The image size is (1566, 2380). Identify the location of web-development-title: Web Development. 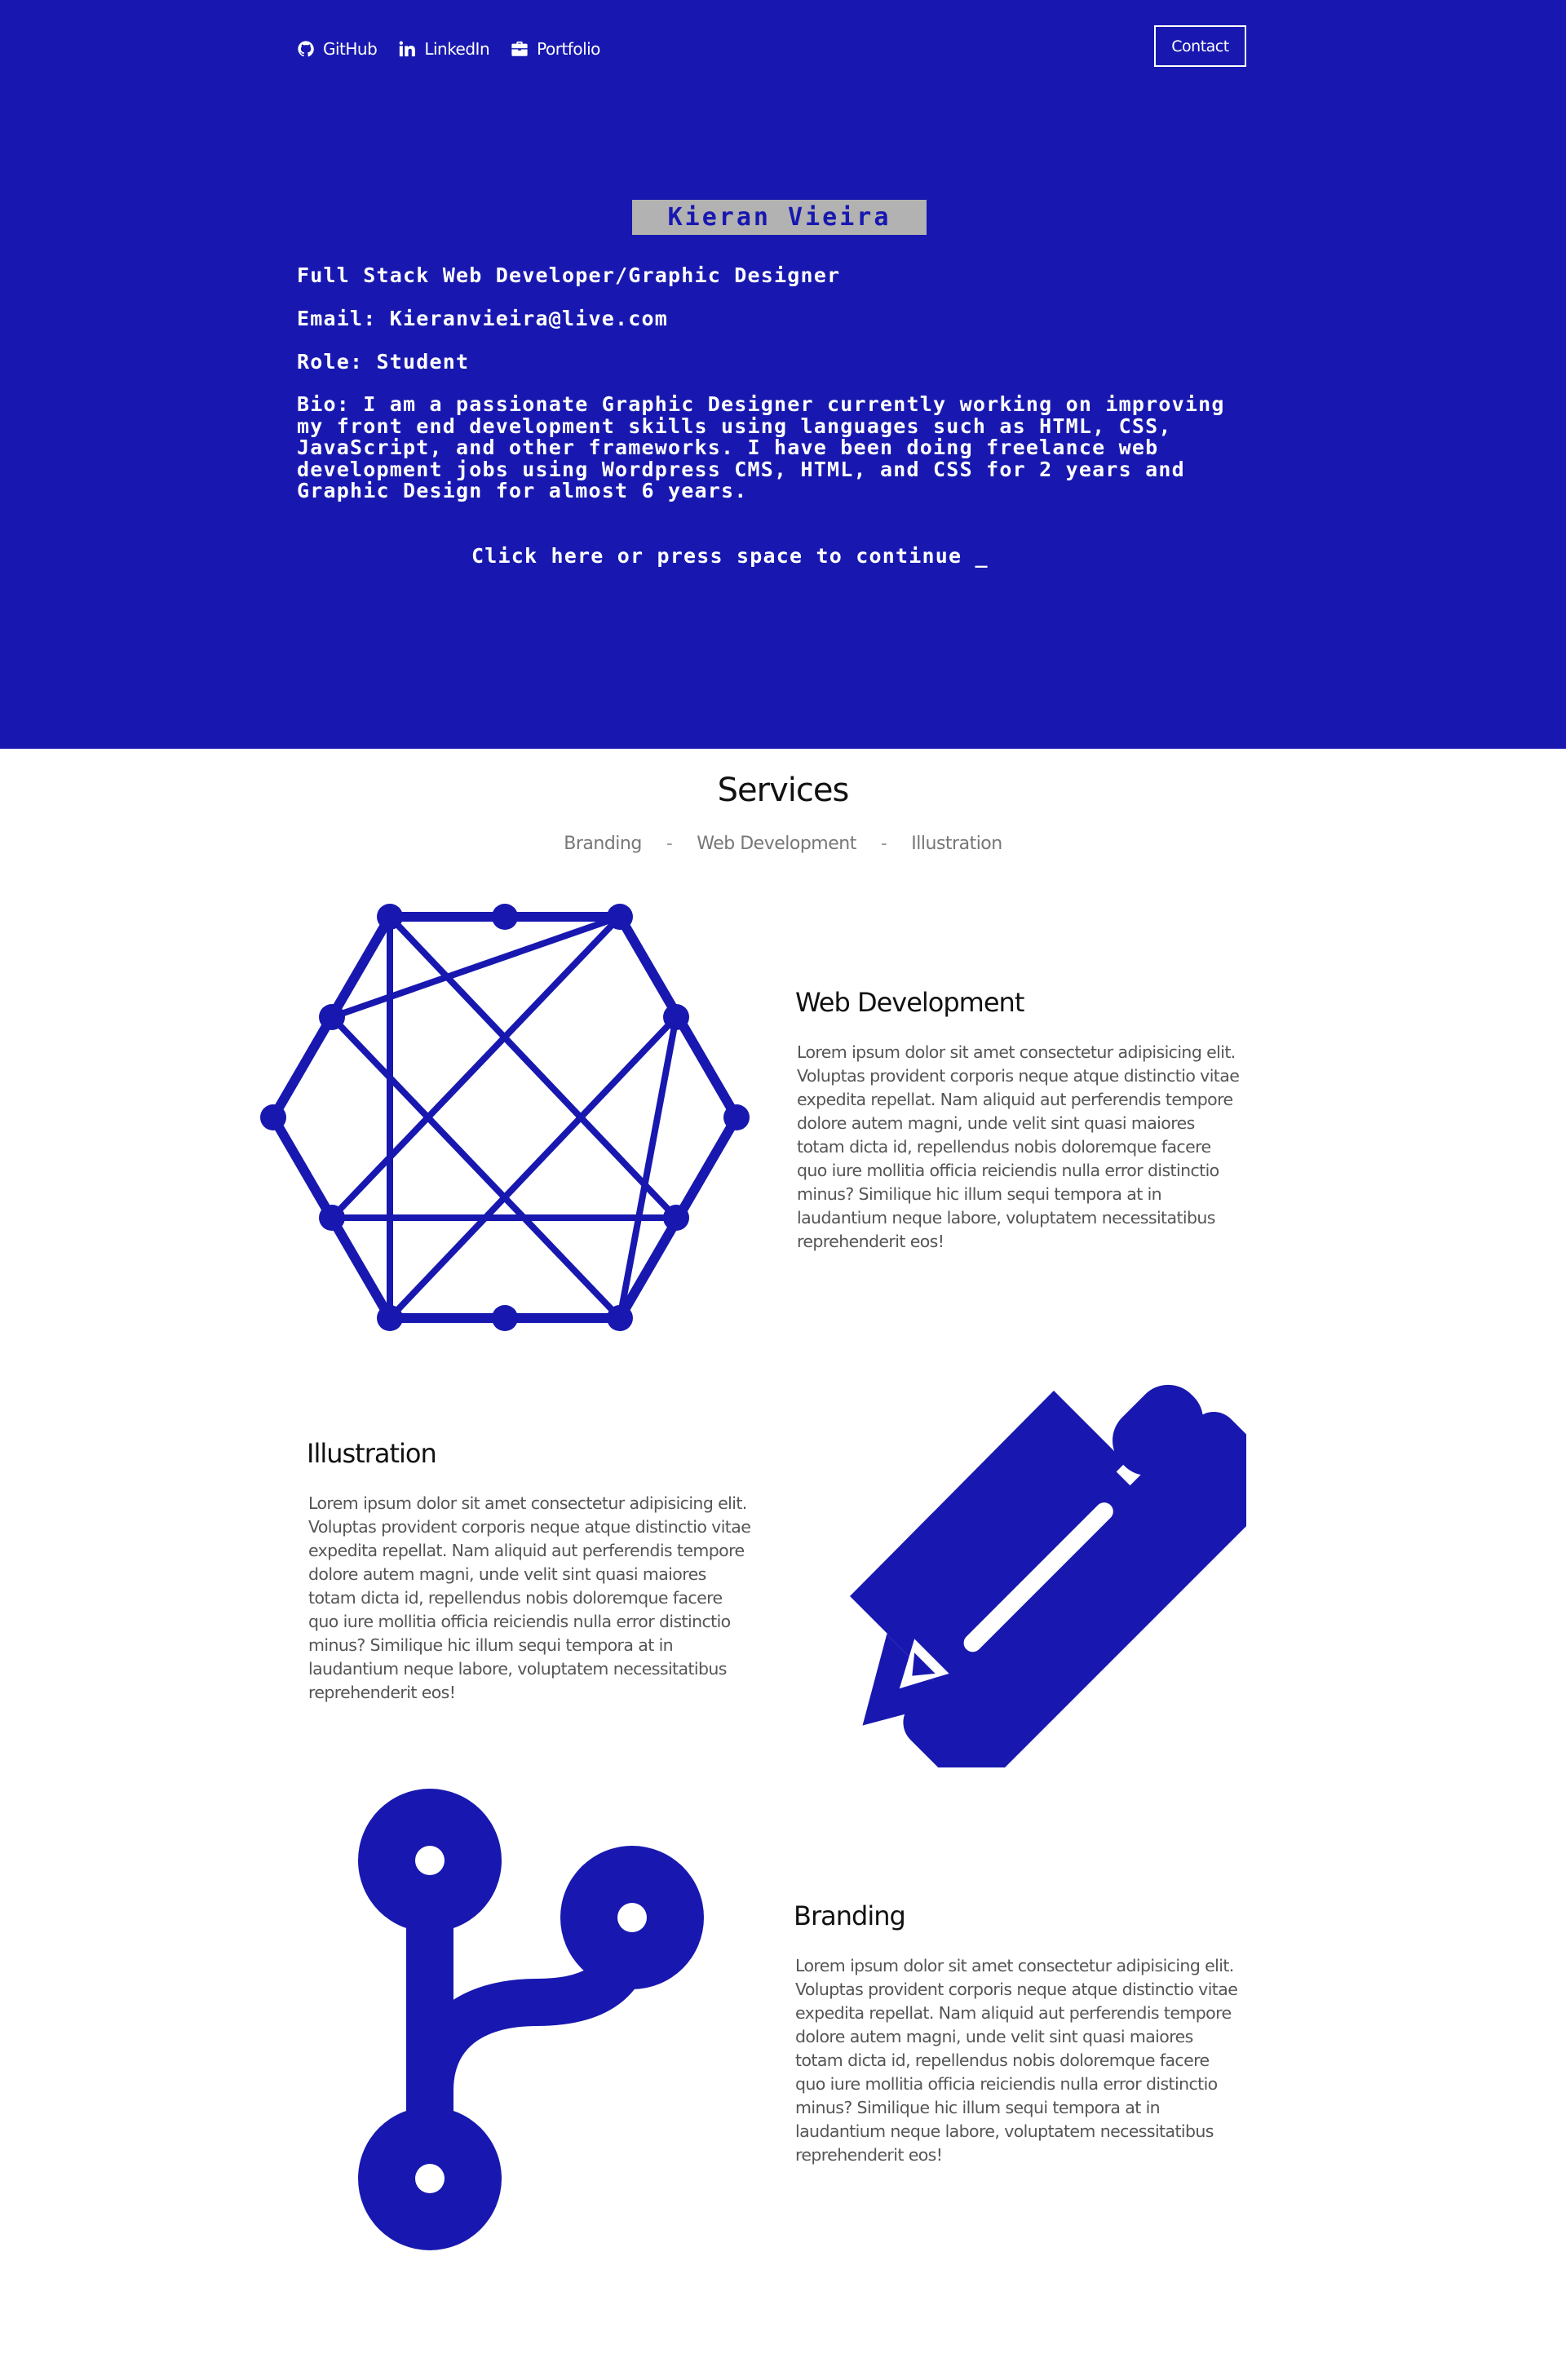
(909, 1003).